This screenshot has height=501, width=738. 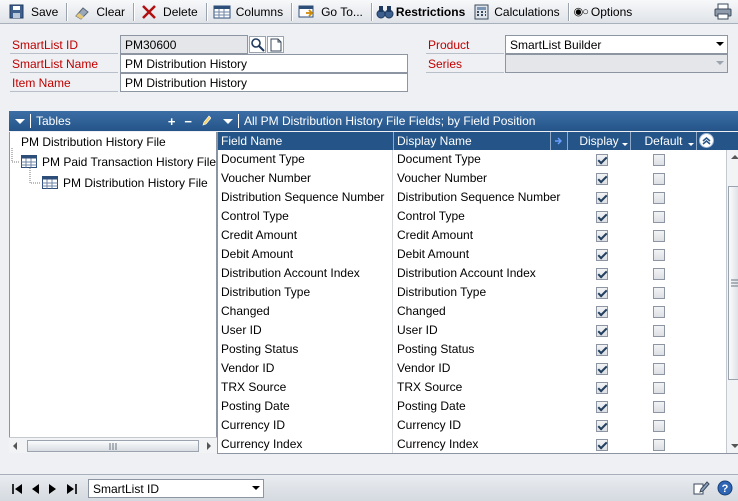 What do you see at coordinates (305, 406) in the screenshot?
I see `field-name-cell: Posting Date` at bounding box center [305, 406].